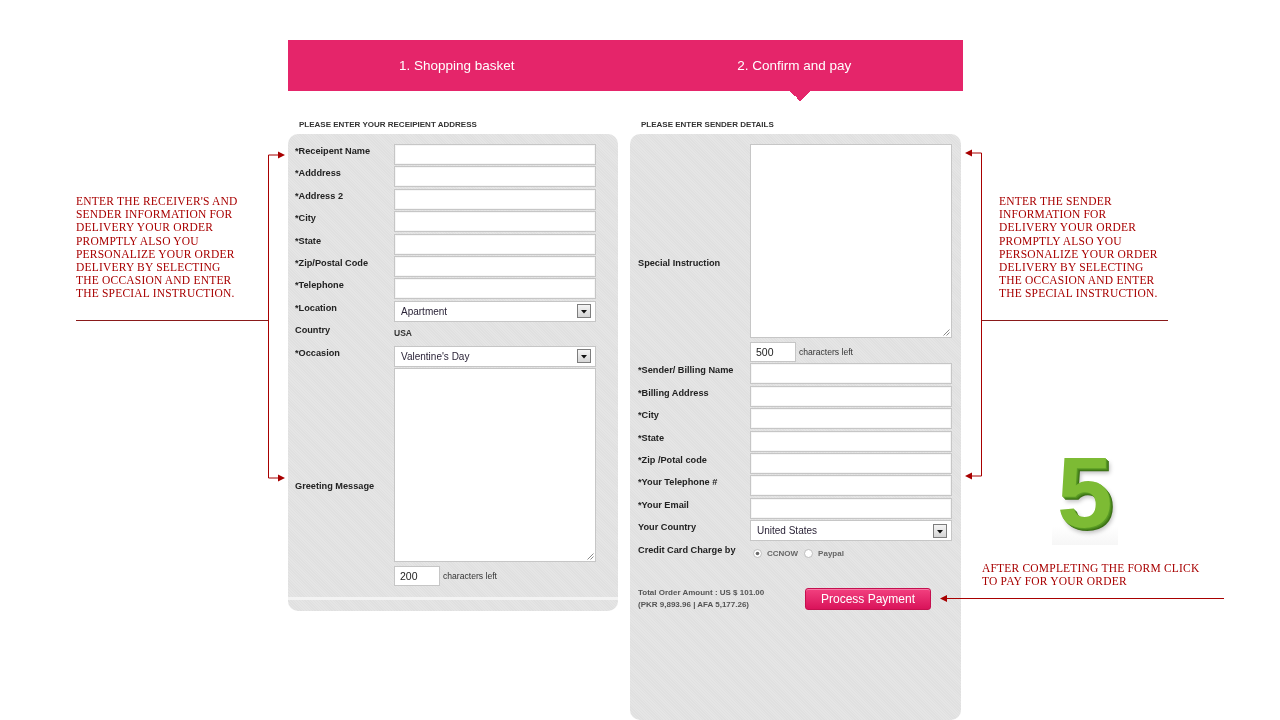 This screenshot has height=720, width=1280. What do you see at coordinates (773, 352) in the screenshot?
I see `counter-field: 500` at bounding box center [773, 352].